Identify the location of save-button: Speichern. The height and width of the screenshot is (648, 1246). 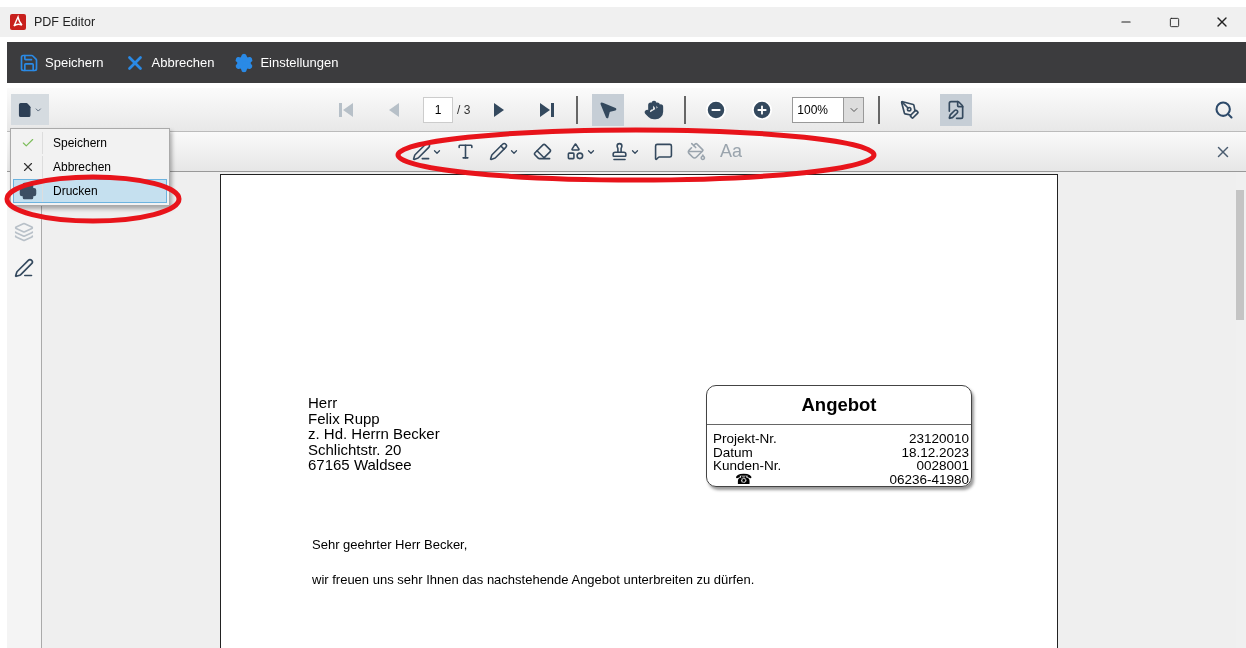
(61, 62).